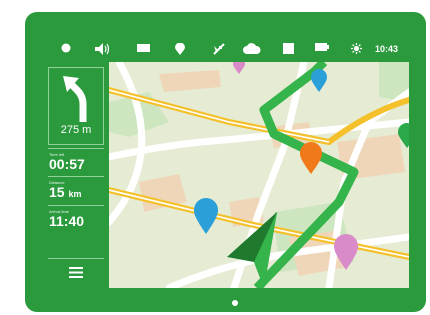 This screenshot has height=315, width=430. I want to click on battery-icon, so click(322, 47).